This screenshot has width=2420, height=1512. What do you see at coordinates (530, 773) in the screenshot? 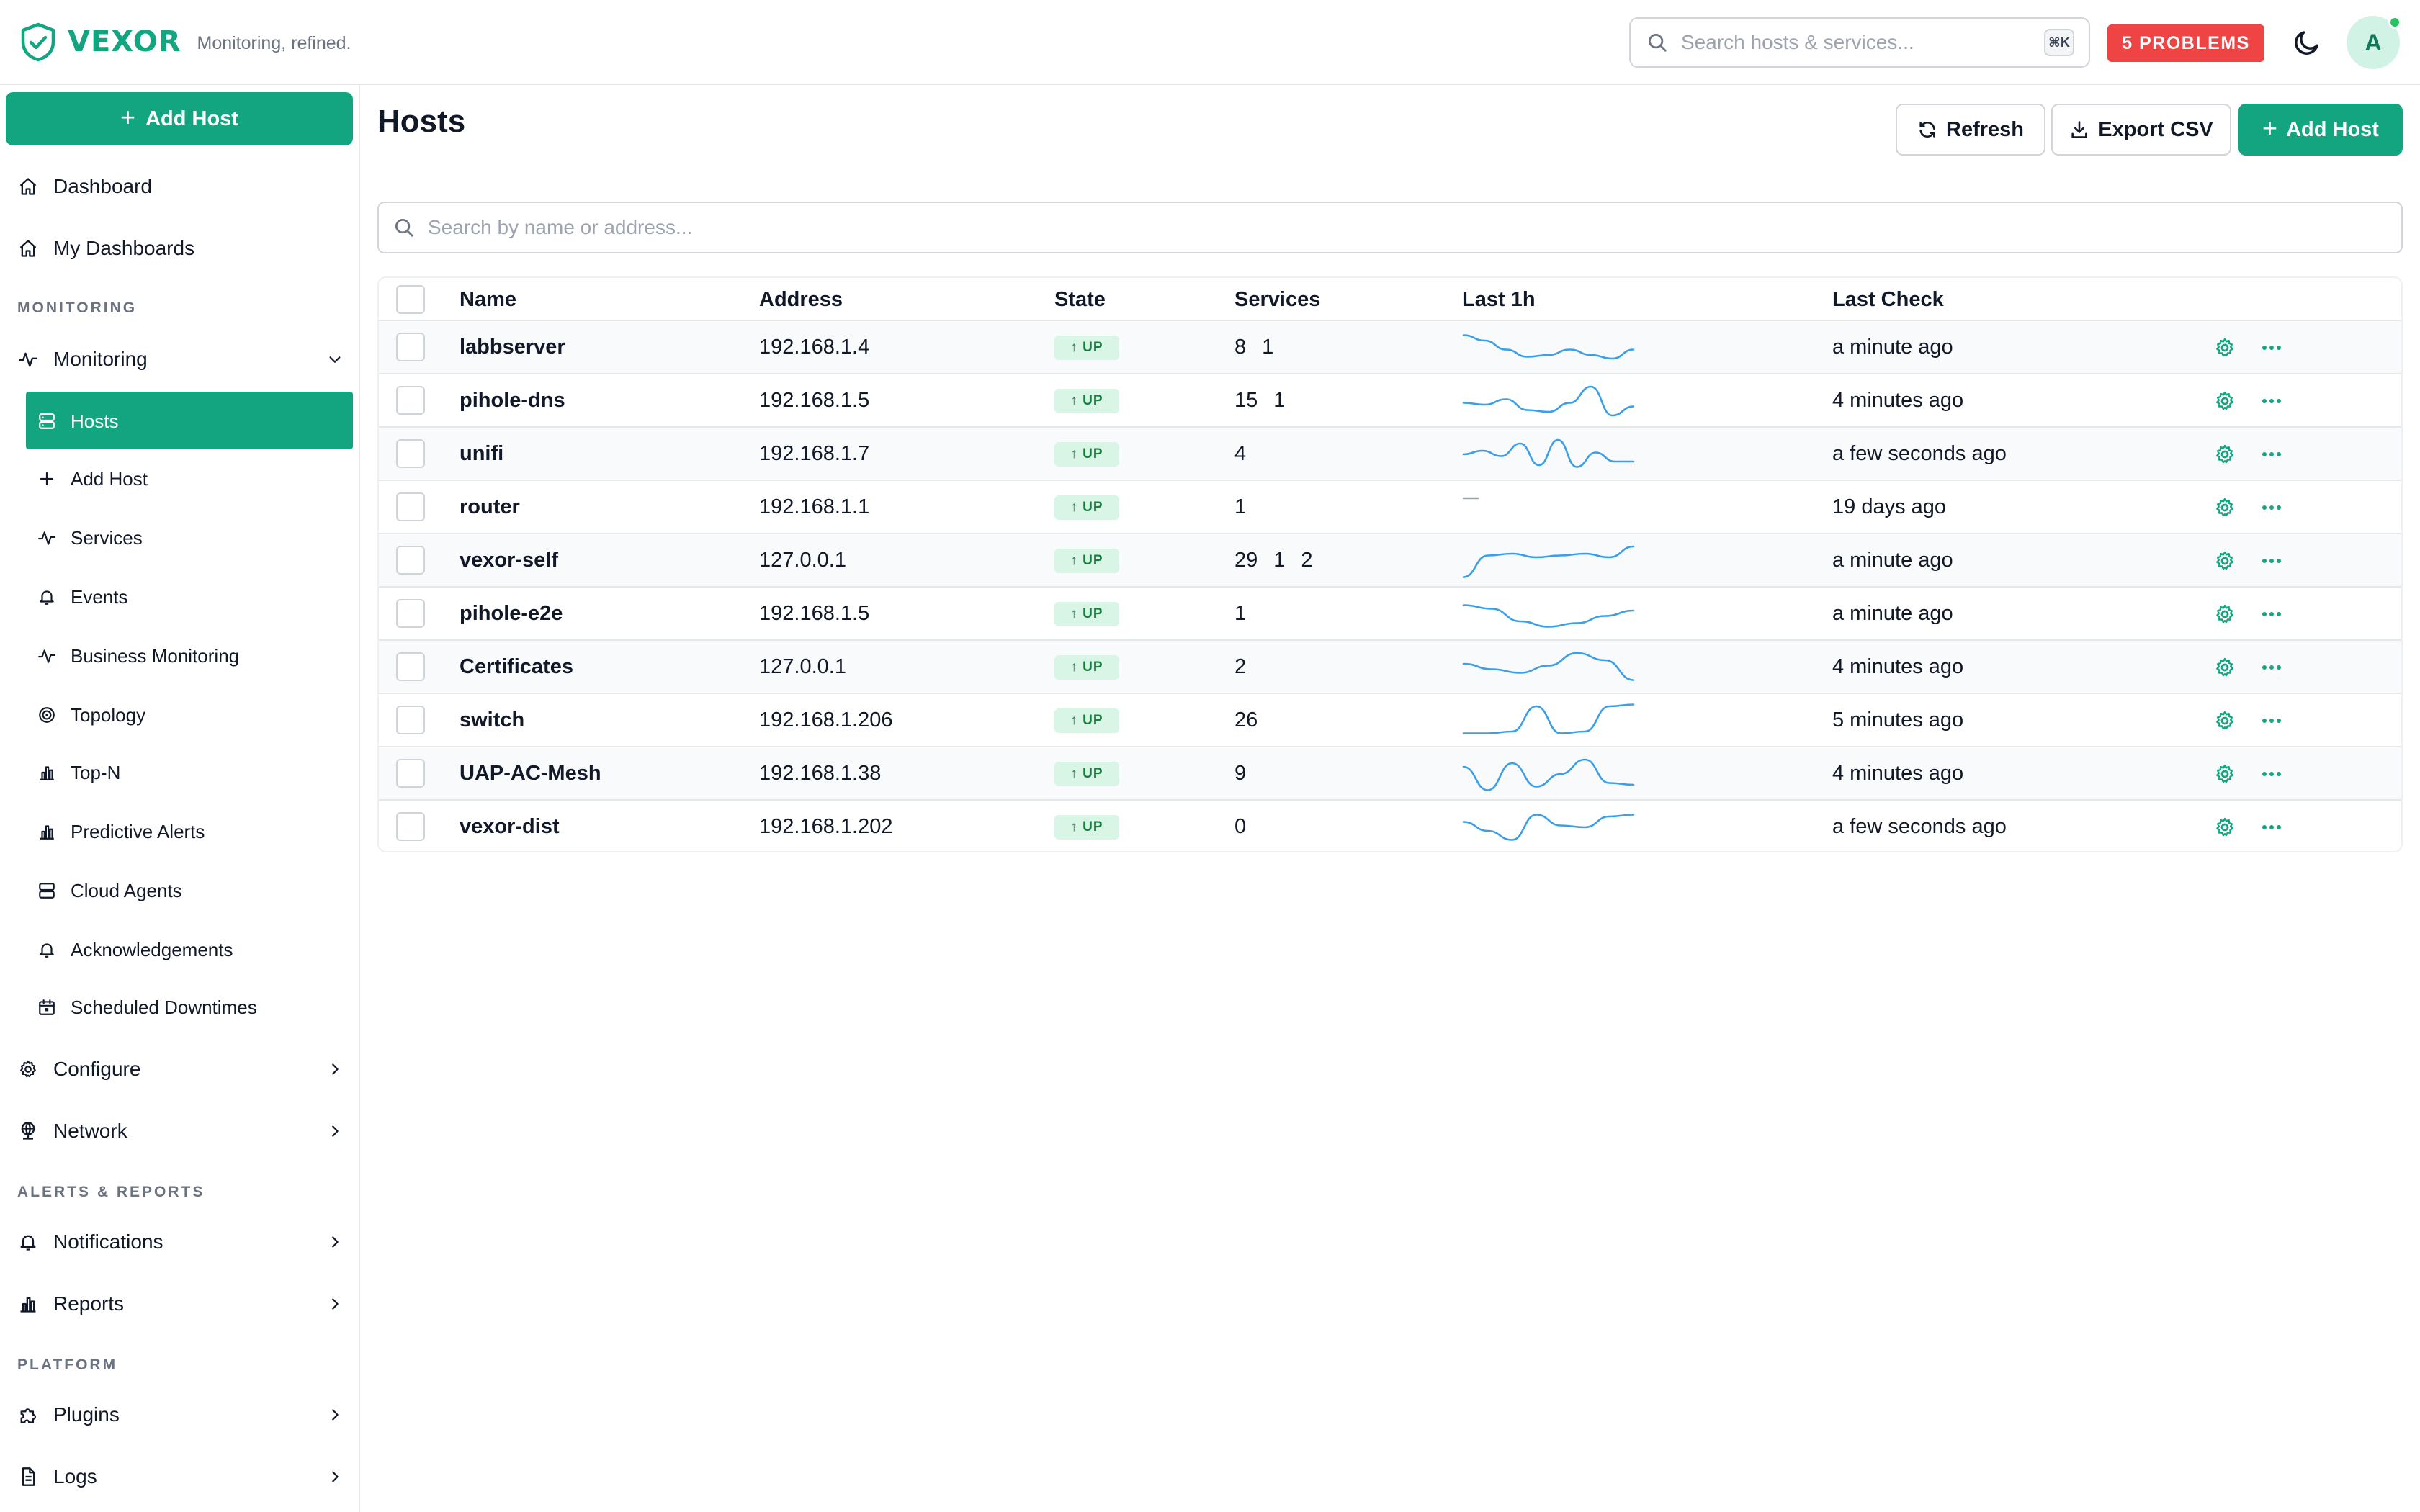
I see `host-name: UAP-AC-Mesh` at bounding box center [530, 773].